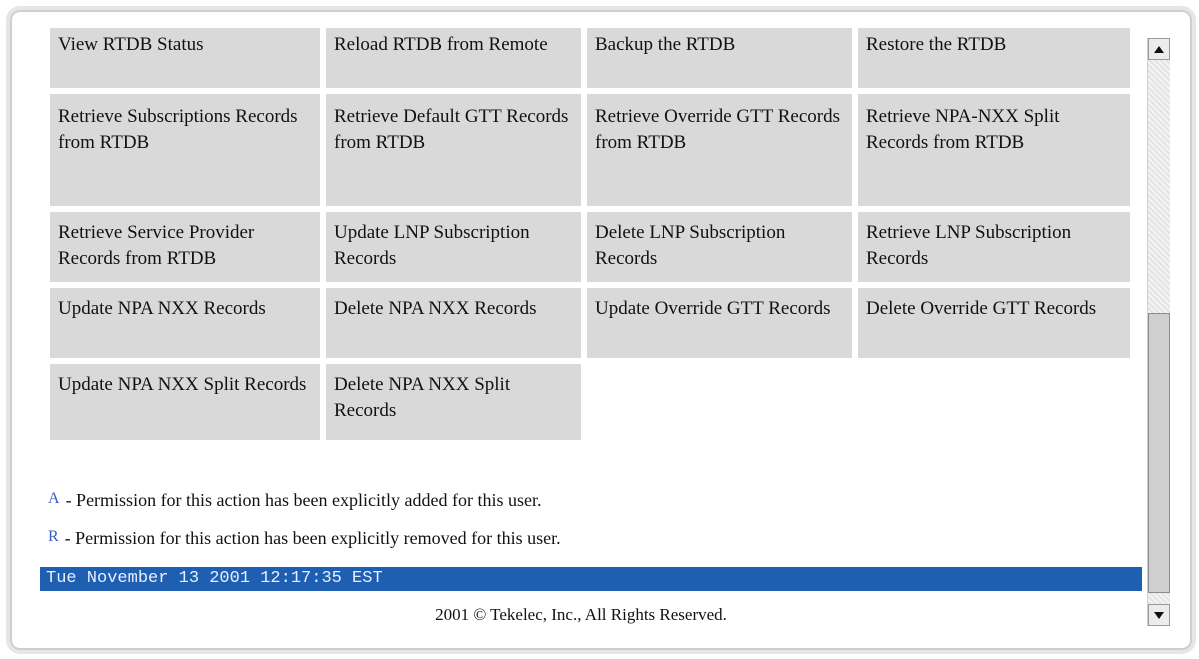 The image size is (1199, 659). I want to click on removed-mark: R, so click(53, 536).